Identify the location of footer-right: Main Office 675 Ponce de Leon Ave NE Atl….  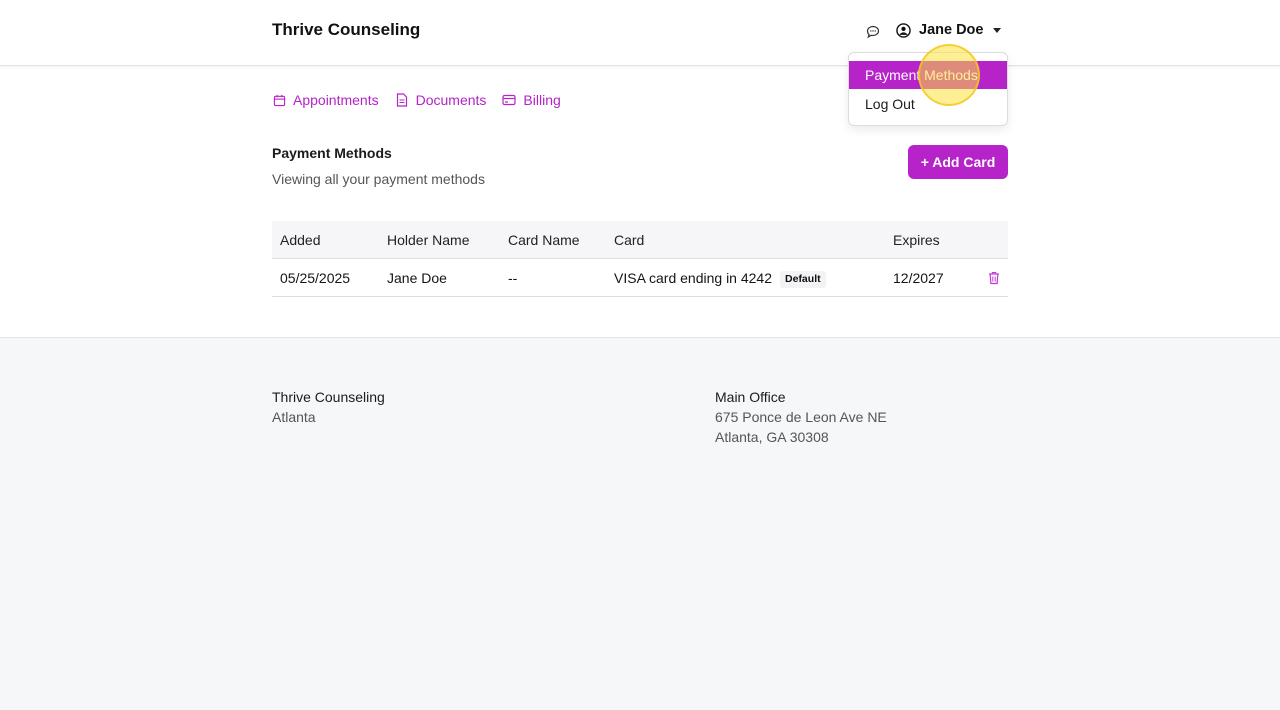
(801, 417).